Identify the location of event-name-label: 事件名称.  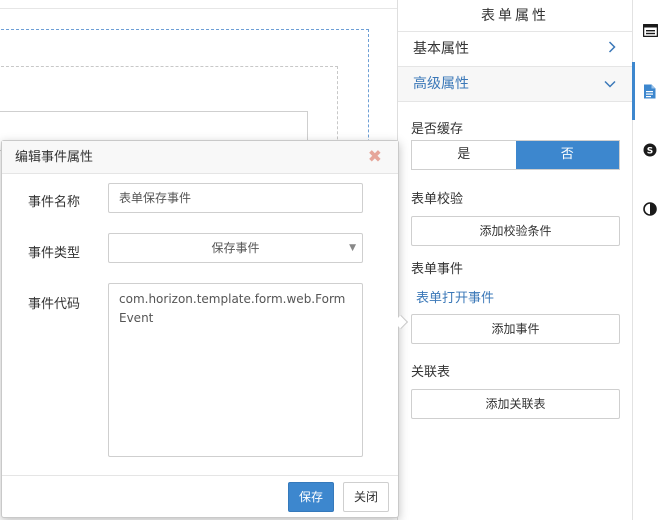
(54, 202).